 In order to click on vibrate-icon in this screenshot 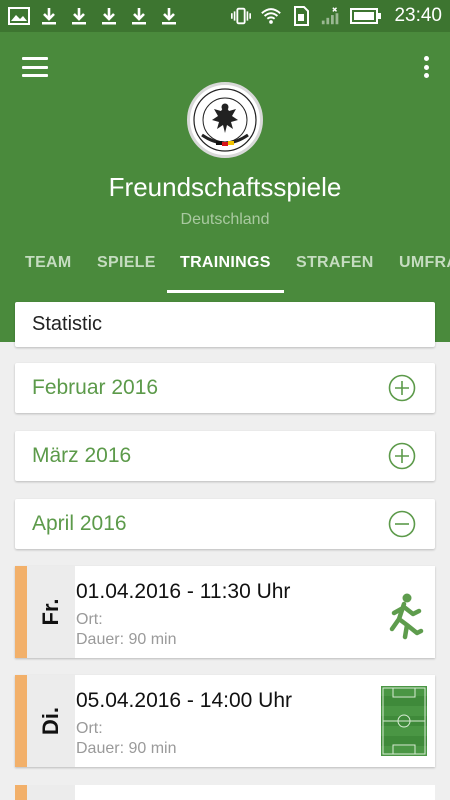, I will do `click(241, 16)`.